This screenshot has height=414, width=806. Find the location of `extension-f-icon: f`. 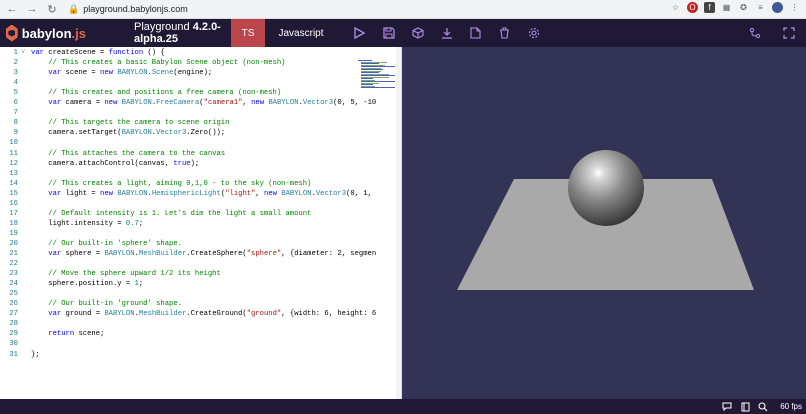

extension-f-icon: f is located at coordinates (709, 7).